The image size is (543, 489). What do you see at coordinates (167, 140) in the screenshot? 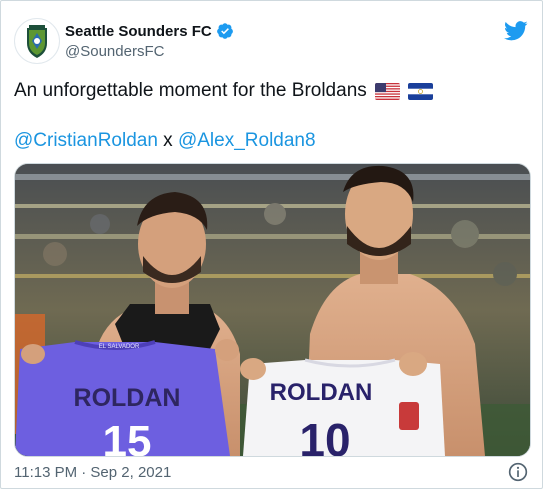
I see `mention-connector: x` at bounding box center [167, 140].